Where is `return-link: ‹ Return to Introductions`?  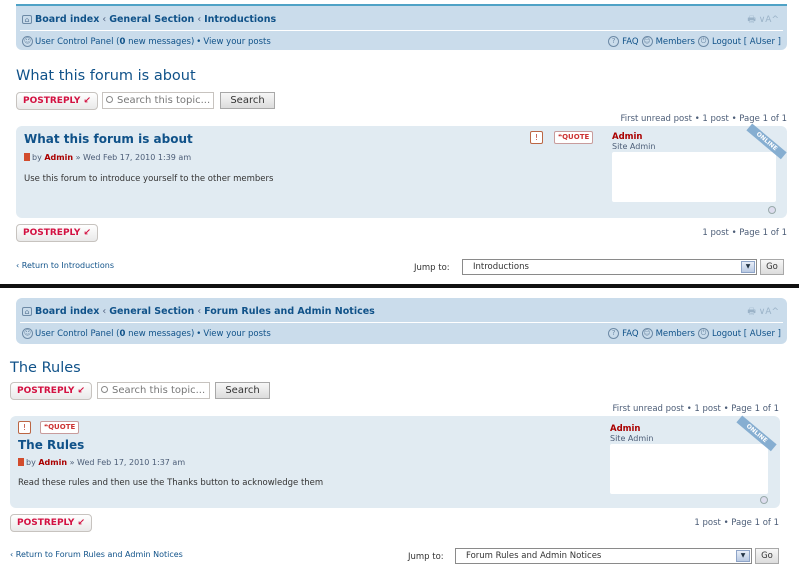
return-link: ‹ Return to Introductions is located at coordinates (65, 265).